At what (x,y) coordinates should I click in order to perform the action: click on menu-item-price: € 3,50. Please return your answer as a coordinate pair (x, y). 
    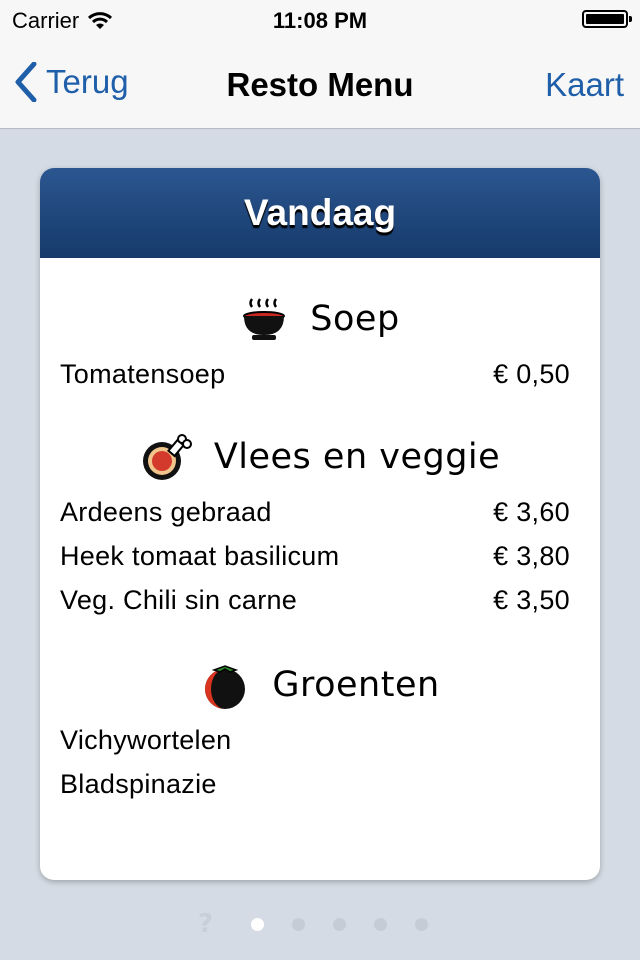
    Looking at the image, I should click on (531, 600).